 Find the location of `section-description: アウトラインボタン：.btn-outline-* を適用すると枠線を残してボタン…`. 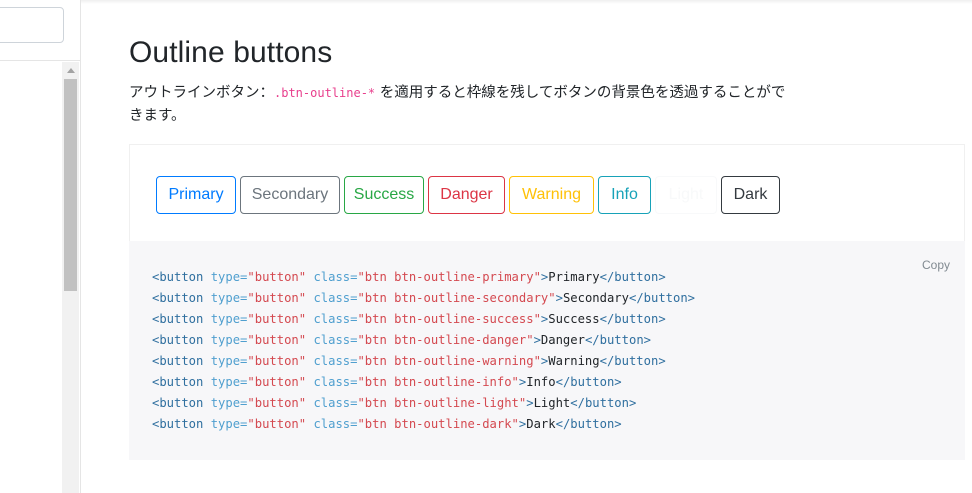

section-description: アウトラインボタン：.btn-outline-* を適用すると枠線を残してボタン… is located at coordinates (461, 105).